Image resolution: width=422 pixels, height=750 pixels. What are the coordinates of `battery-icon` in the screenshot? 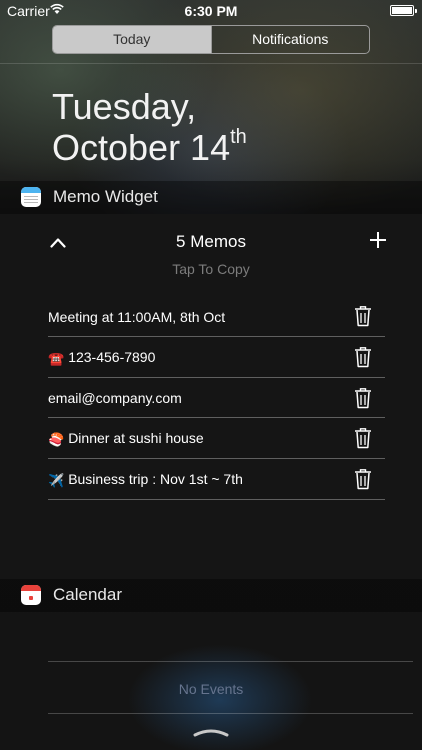 It's located at (403, 10).